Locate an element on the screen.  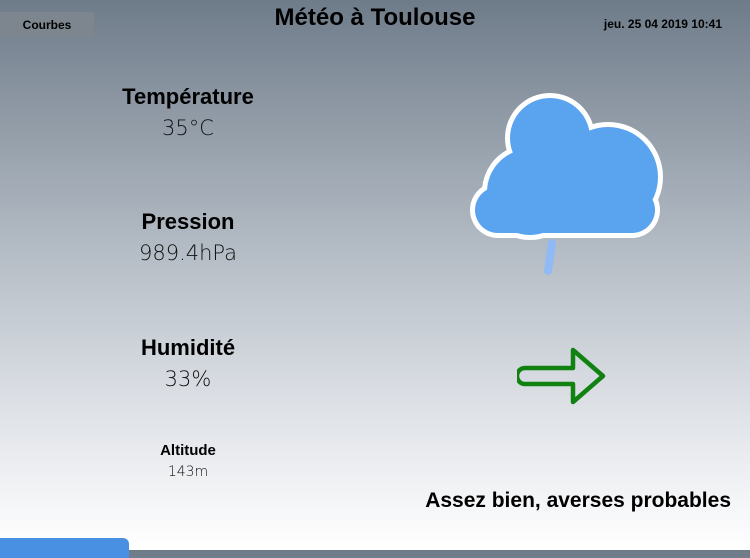
forecast-text: Assez bien, averses probables is located at coordinates (578, 500).